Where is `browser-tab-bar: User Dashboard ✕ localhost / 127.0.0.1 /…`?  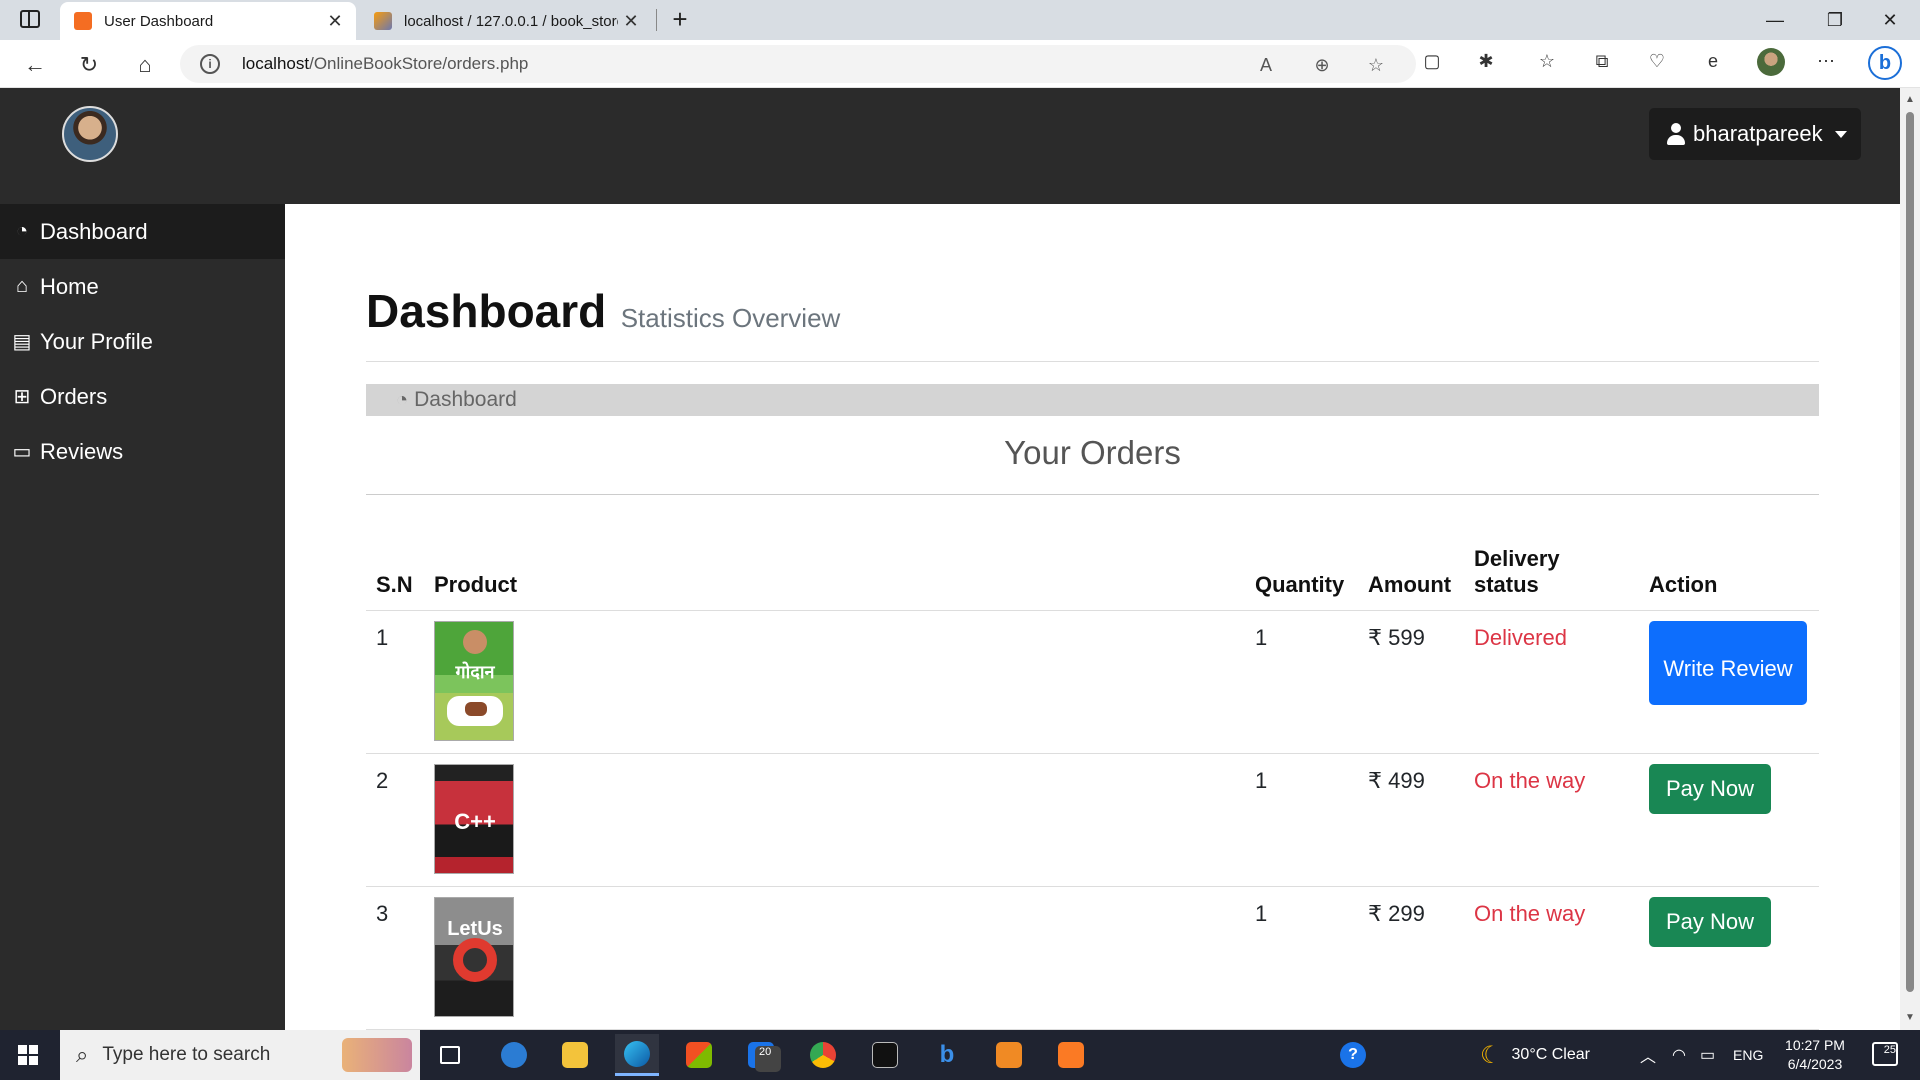
browser-tab-bar: User Dashboard ✕ localhost / 127.0.0.1 /… is located at coordinates (960, 20).